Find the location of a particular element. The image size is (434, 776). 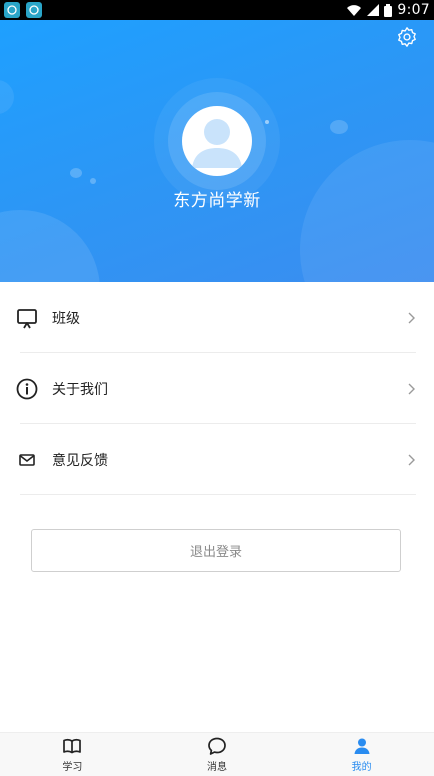

signal-icon is located at coordinates (373, 10).